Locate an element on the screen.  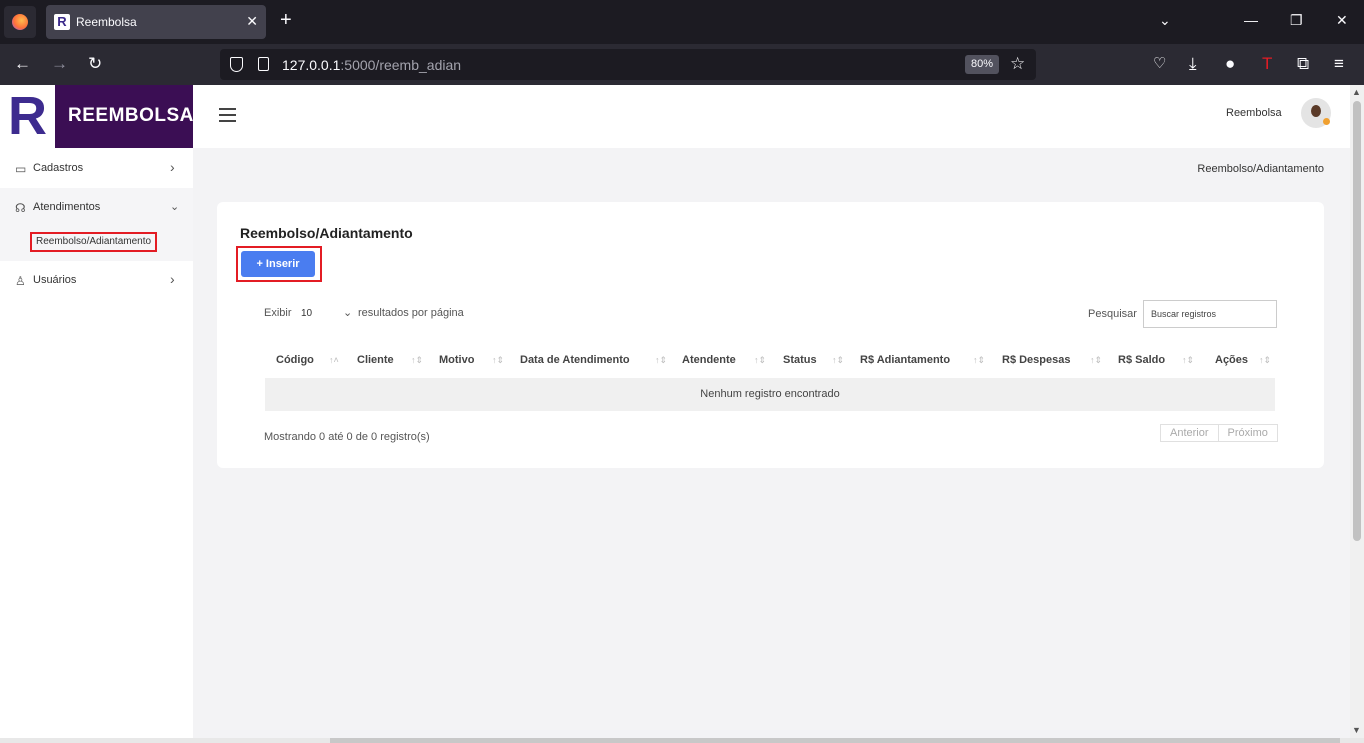
top-bar: Reembolsa is located at coordinates (771, 116).